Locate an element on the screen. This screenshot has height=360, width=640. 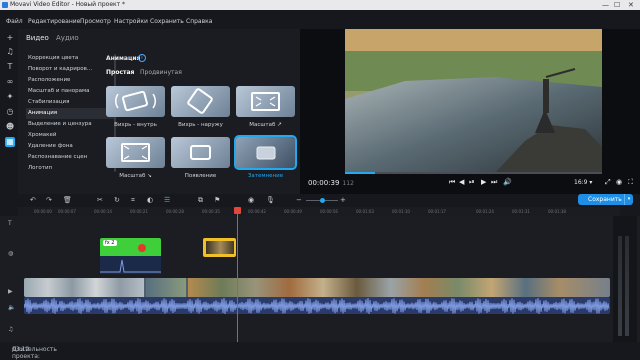
expand-icon: ⛶ is located at coordinates (630, 182).